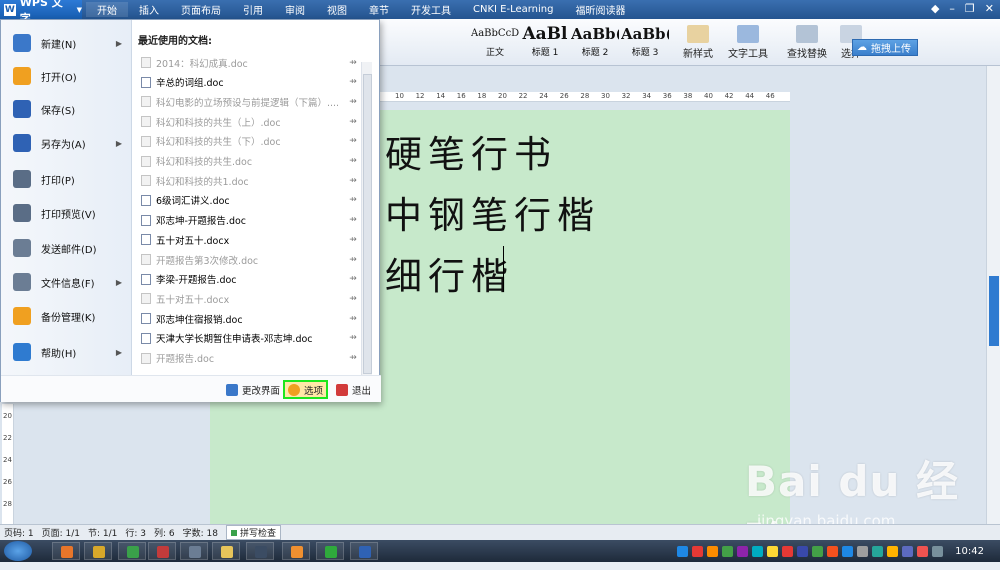  I want to click on file-menu-item: 新建(N) ▶, so click(66, 43).